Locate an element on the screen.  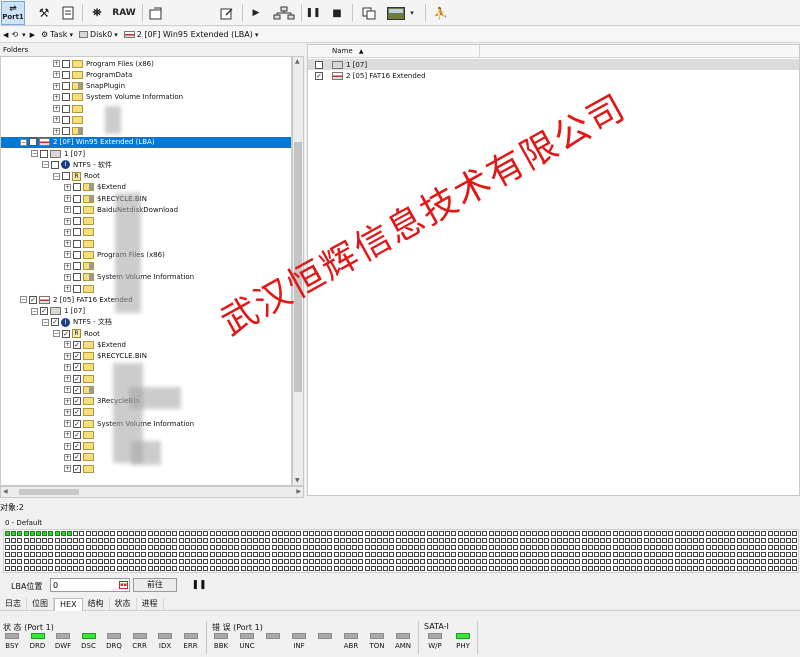
name-column-header: Name ▲ is located at coordinates (405, 51).